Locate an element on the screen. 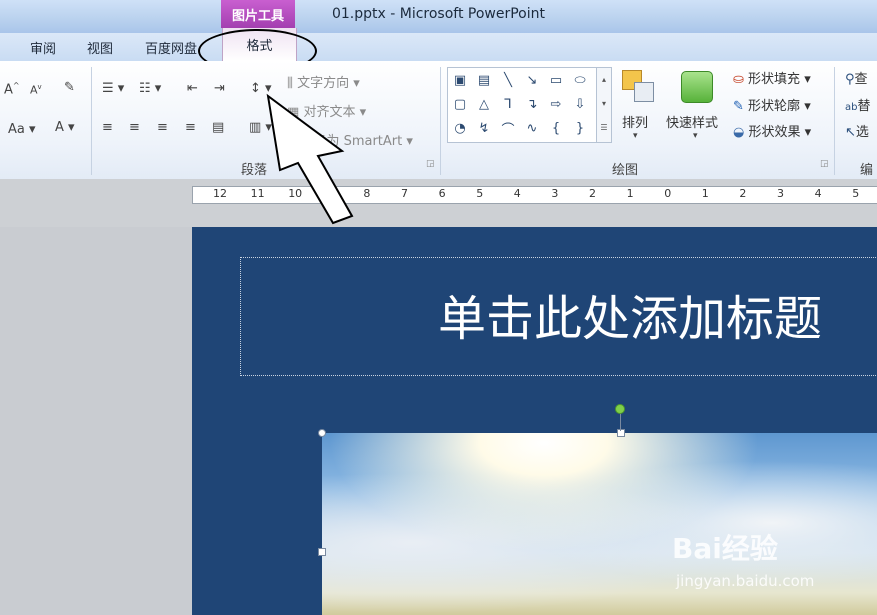  quick-styles-icon is located at coordinates (697, 87).